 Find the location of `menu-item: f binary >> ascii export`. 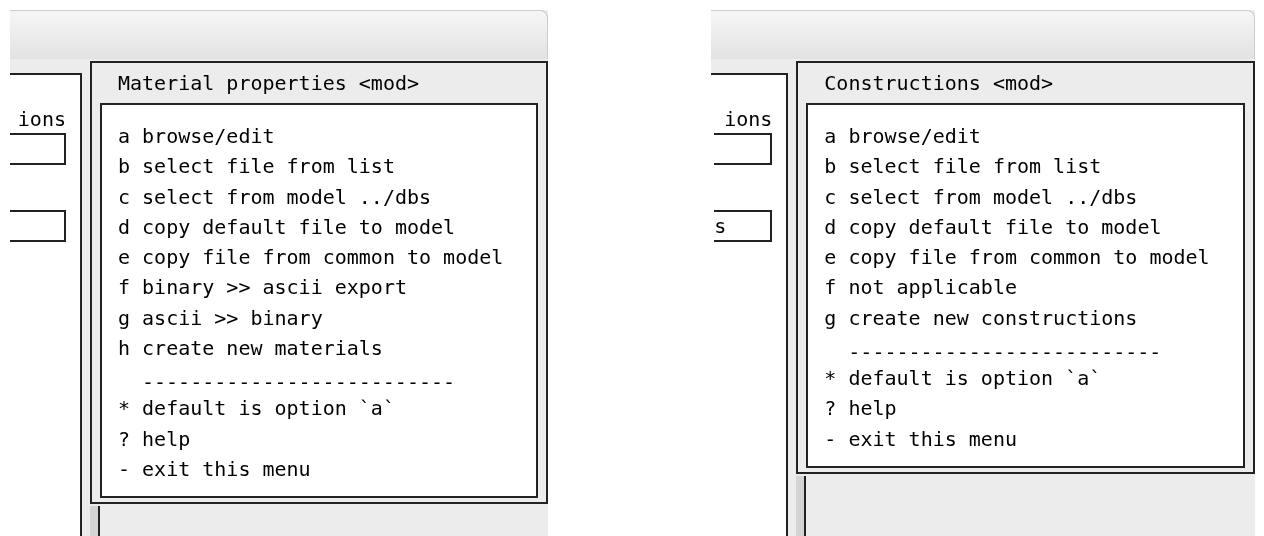

menu-item: f binary >> ascii export is located at coordinates (262, 287).